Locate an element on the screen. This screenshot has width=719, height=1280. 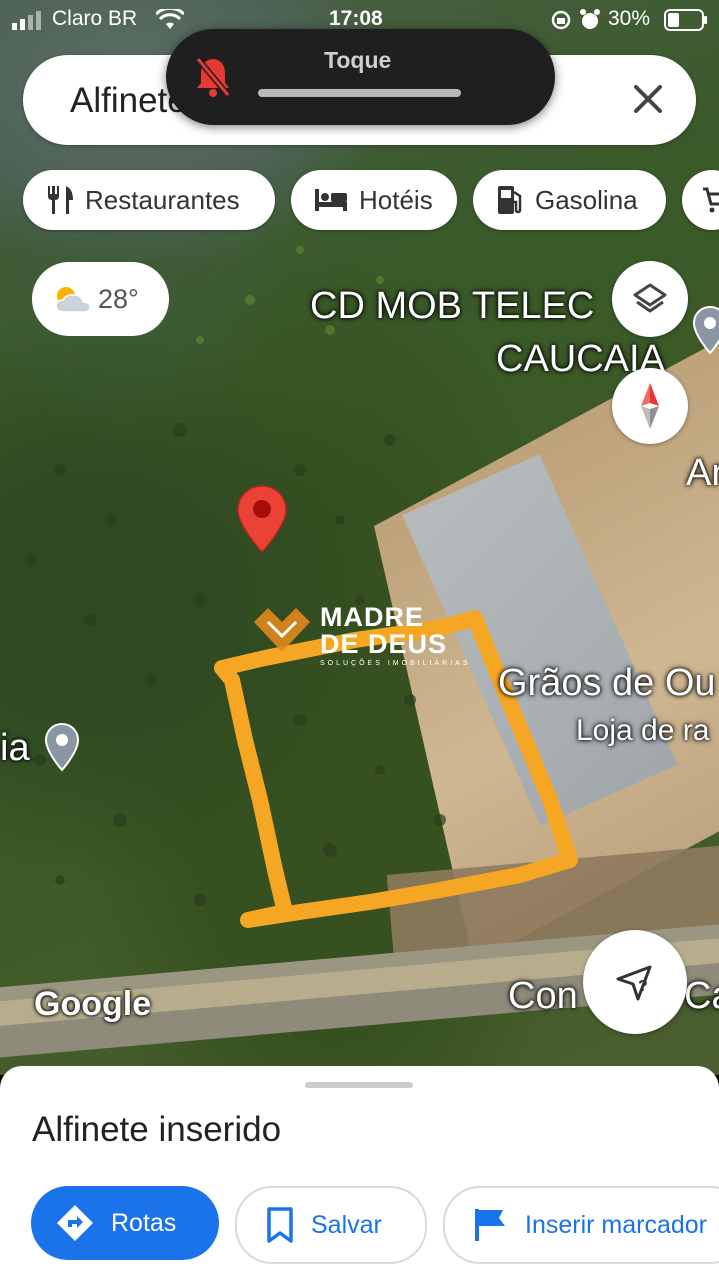
toast-title: Toque is located at coordinates (358, 60).